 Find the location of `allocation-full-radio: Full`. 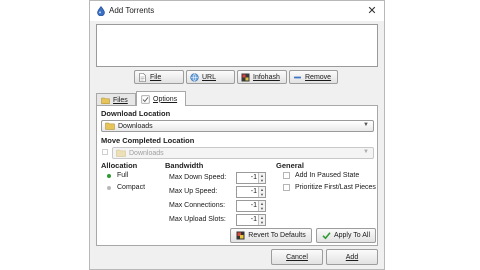

allocation-full-radio: Full is located at coordinates (117, 175).